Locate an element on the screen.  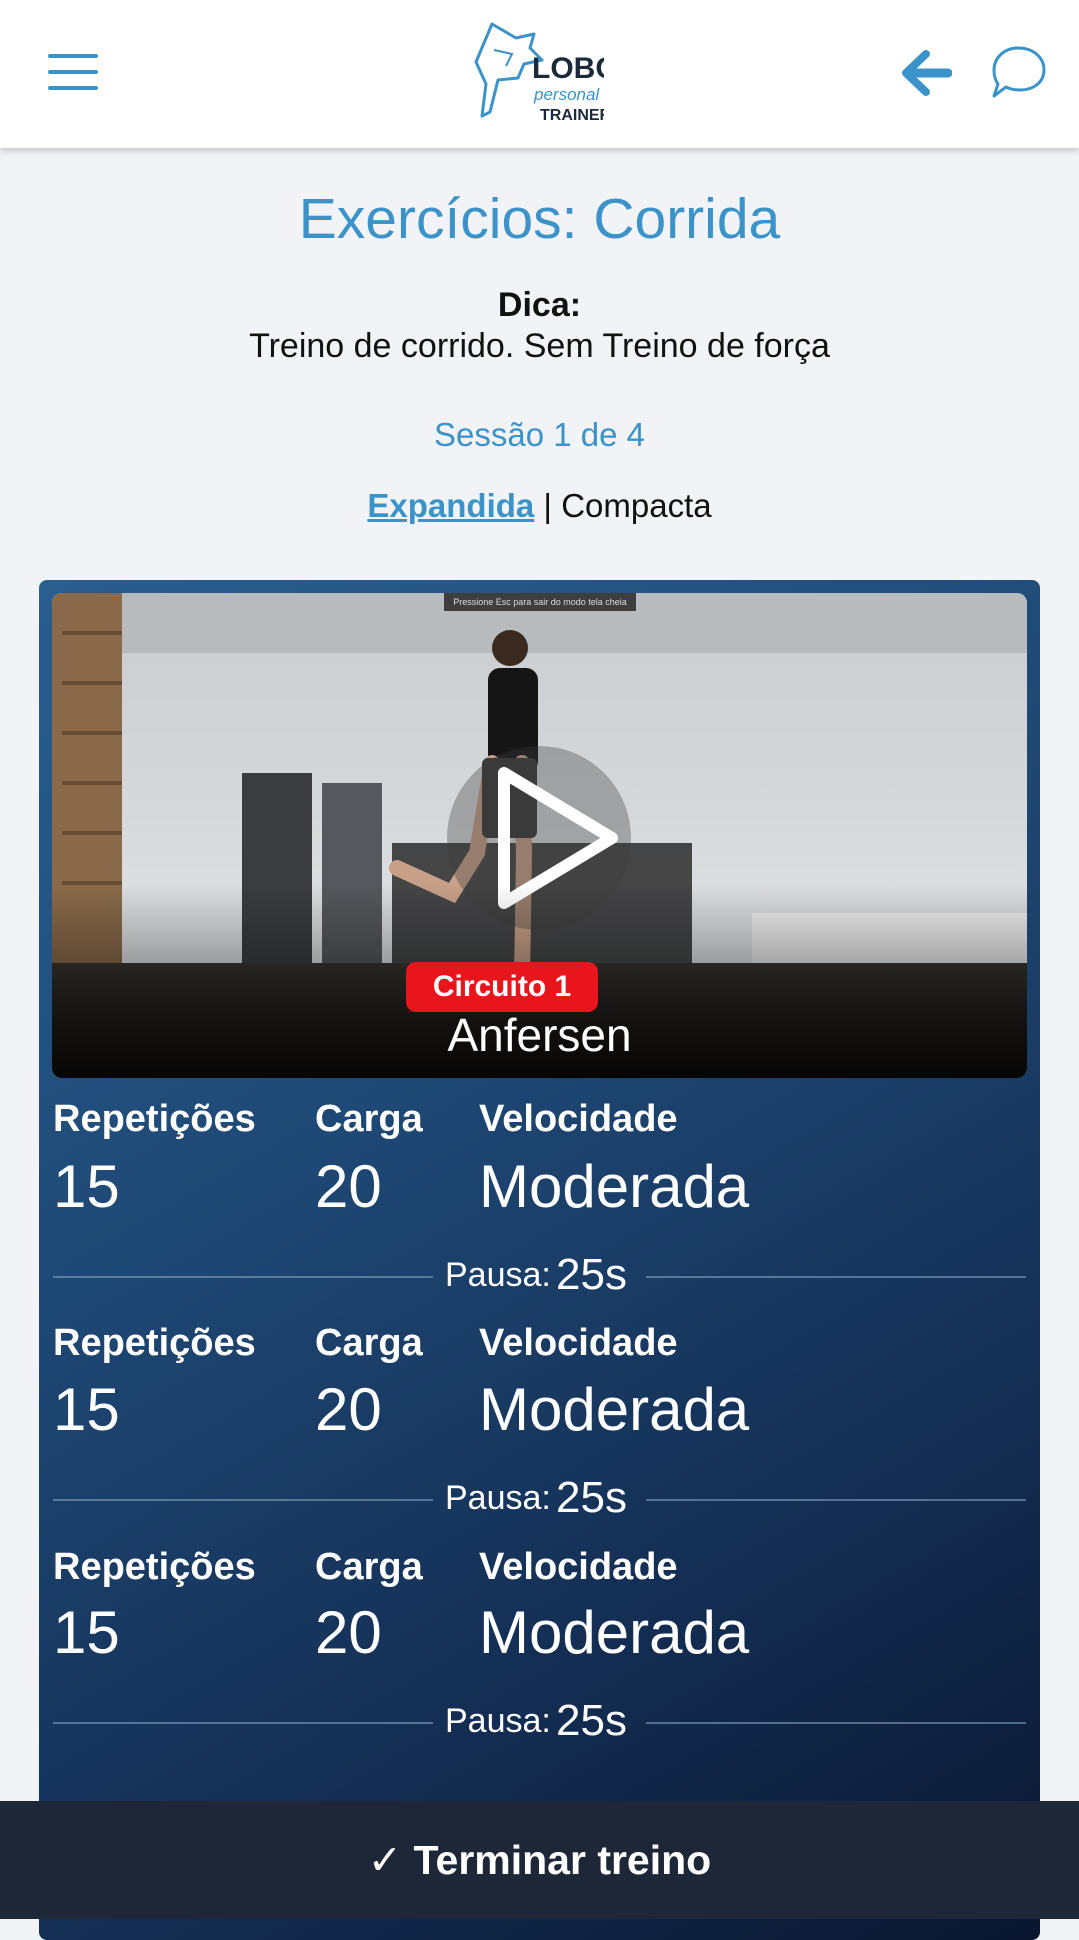
view-compact-link: Compacta is located at coordinates (636, 505).